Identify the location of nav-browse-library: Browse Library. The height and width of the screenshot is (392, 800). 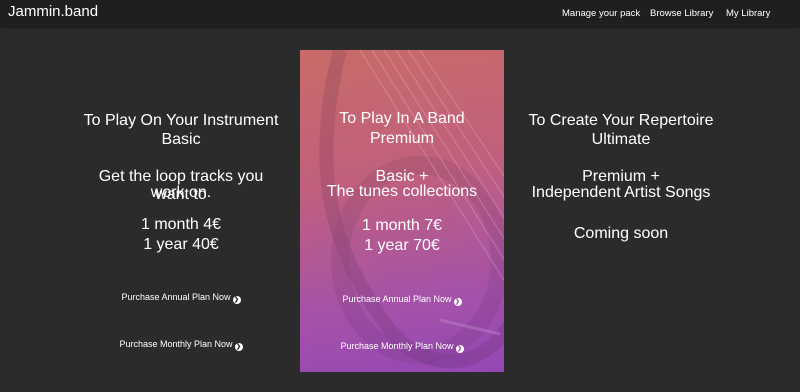
(681, 13).